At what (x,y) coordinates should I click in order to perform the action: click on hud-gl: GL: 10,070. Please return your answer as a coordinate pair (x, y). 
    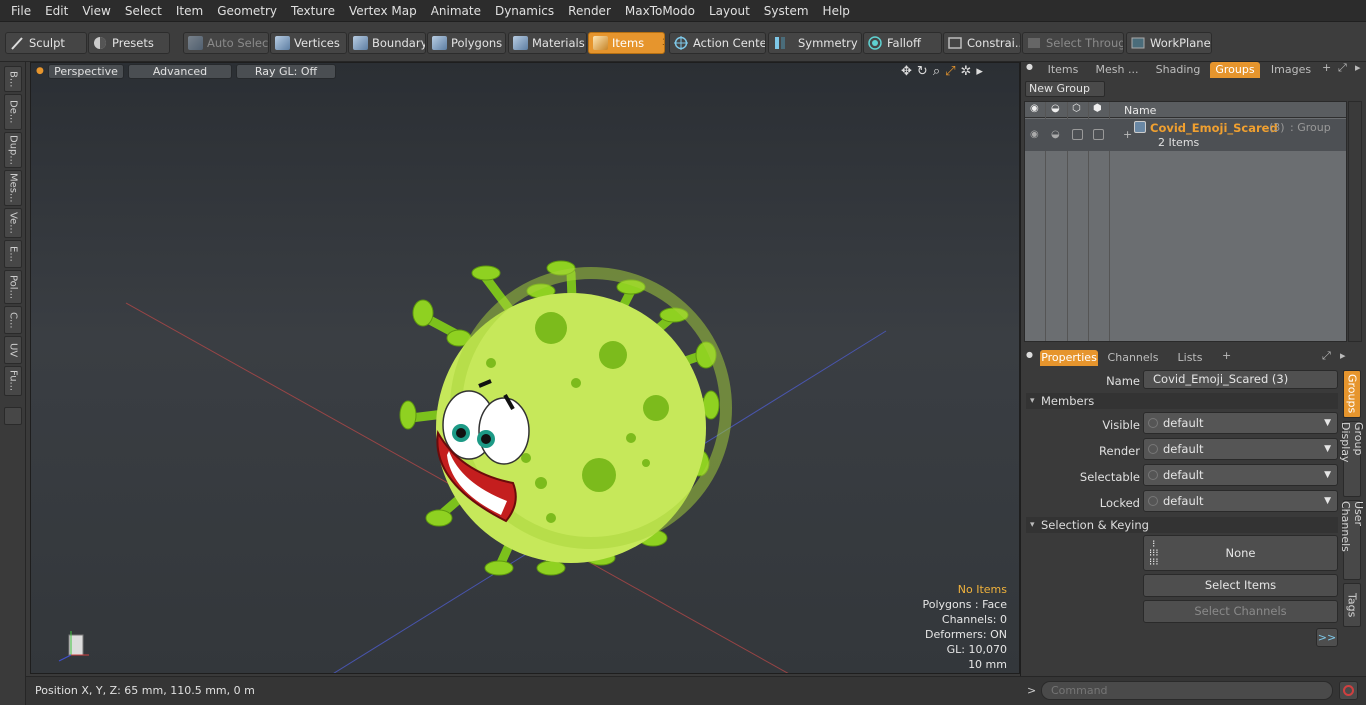
    Looking at the image, I should click on (976, 649).